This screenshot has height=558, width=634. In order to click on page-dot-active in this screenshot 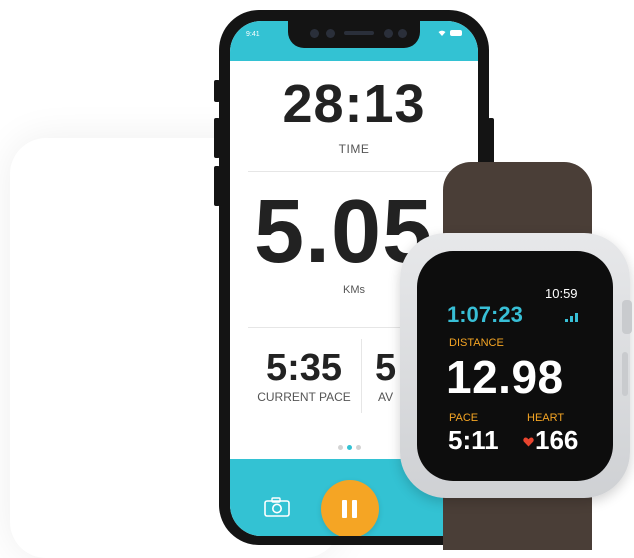, I will do `click(349, 447)`.